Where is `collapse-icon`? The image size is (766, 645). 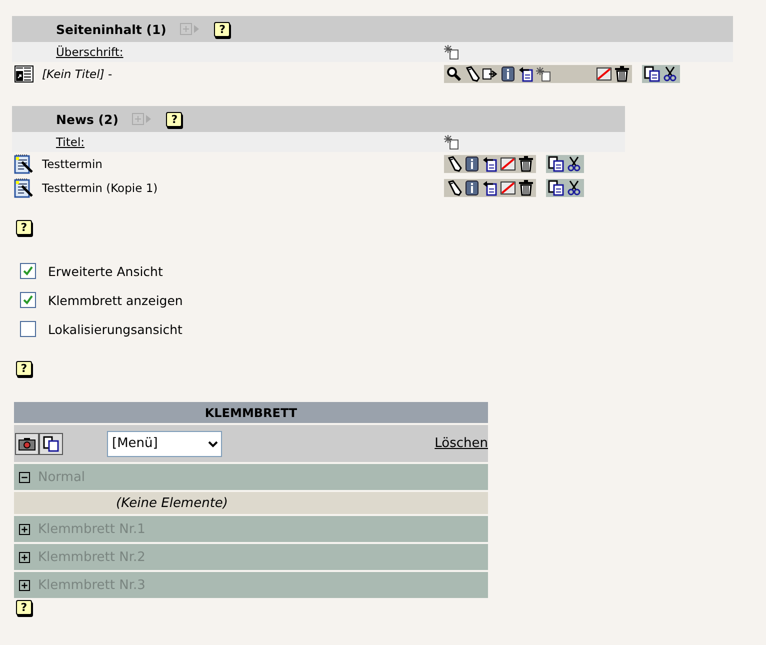
collapse-icon is located at coordinates (24, 477).